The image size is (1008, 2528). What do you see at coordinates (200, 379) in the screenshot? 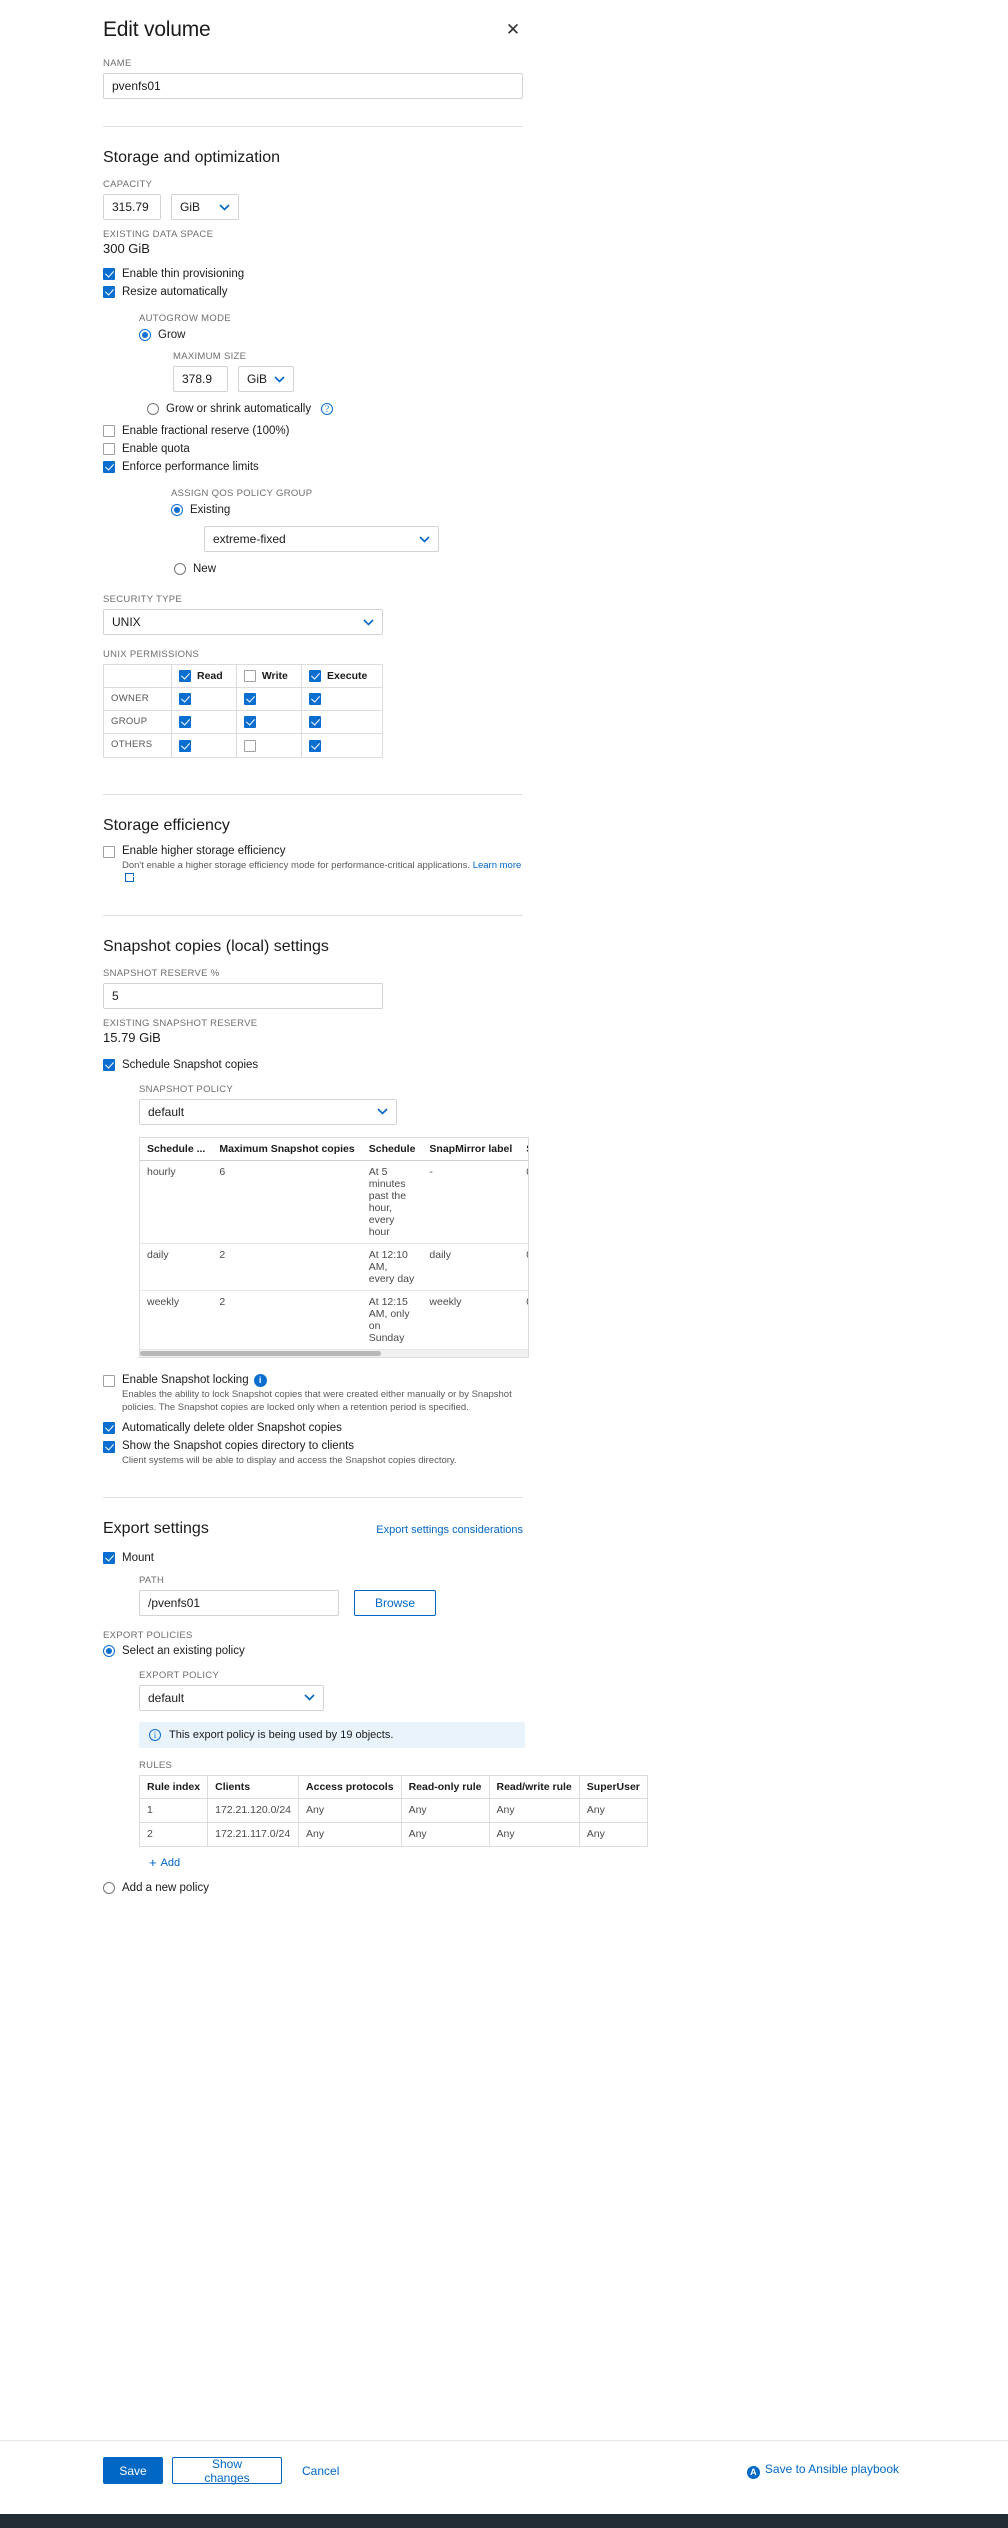
I see `maximum-size-input` at bounding box center [200, 379].